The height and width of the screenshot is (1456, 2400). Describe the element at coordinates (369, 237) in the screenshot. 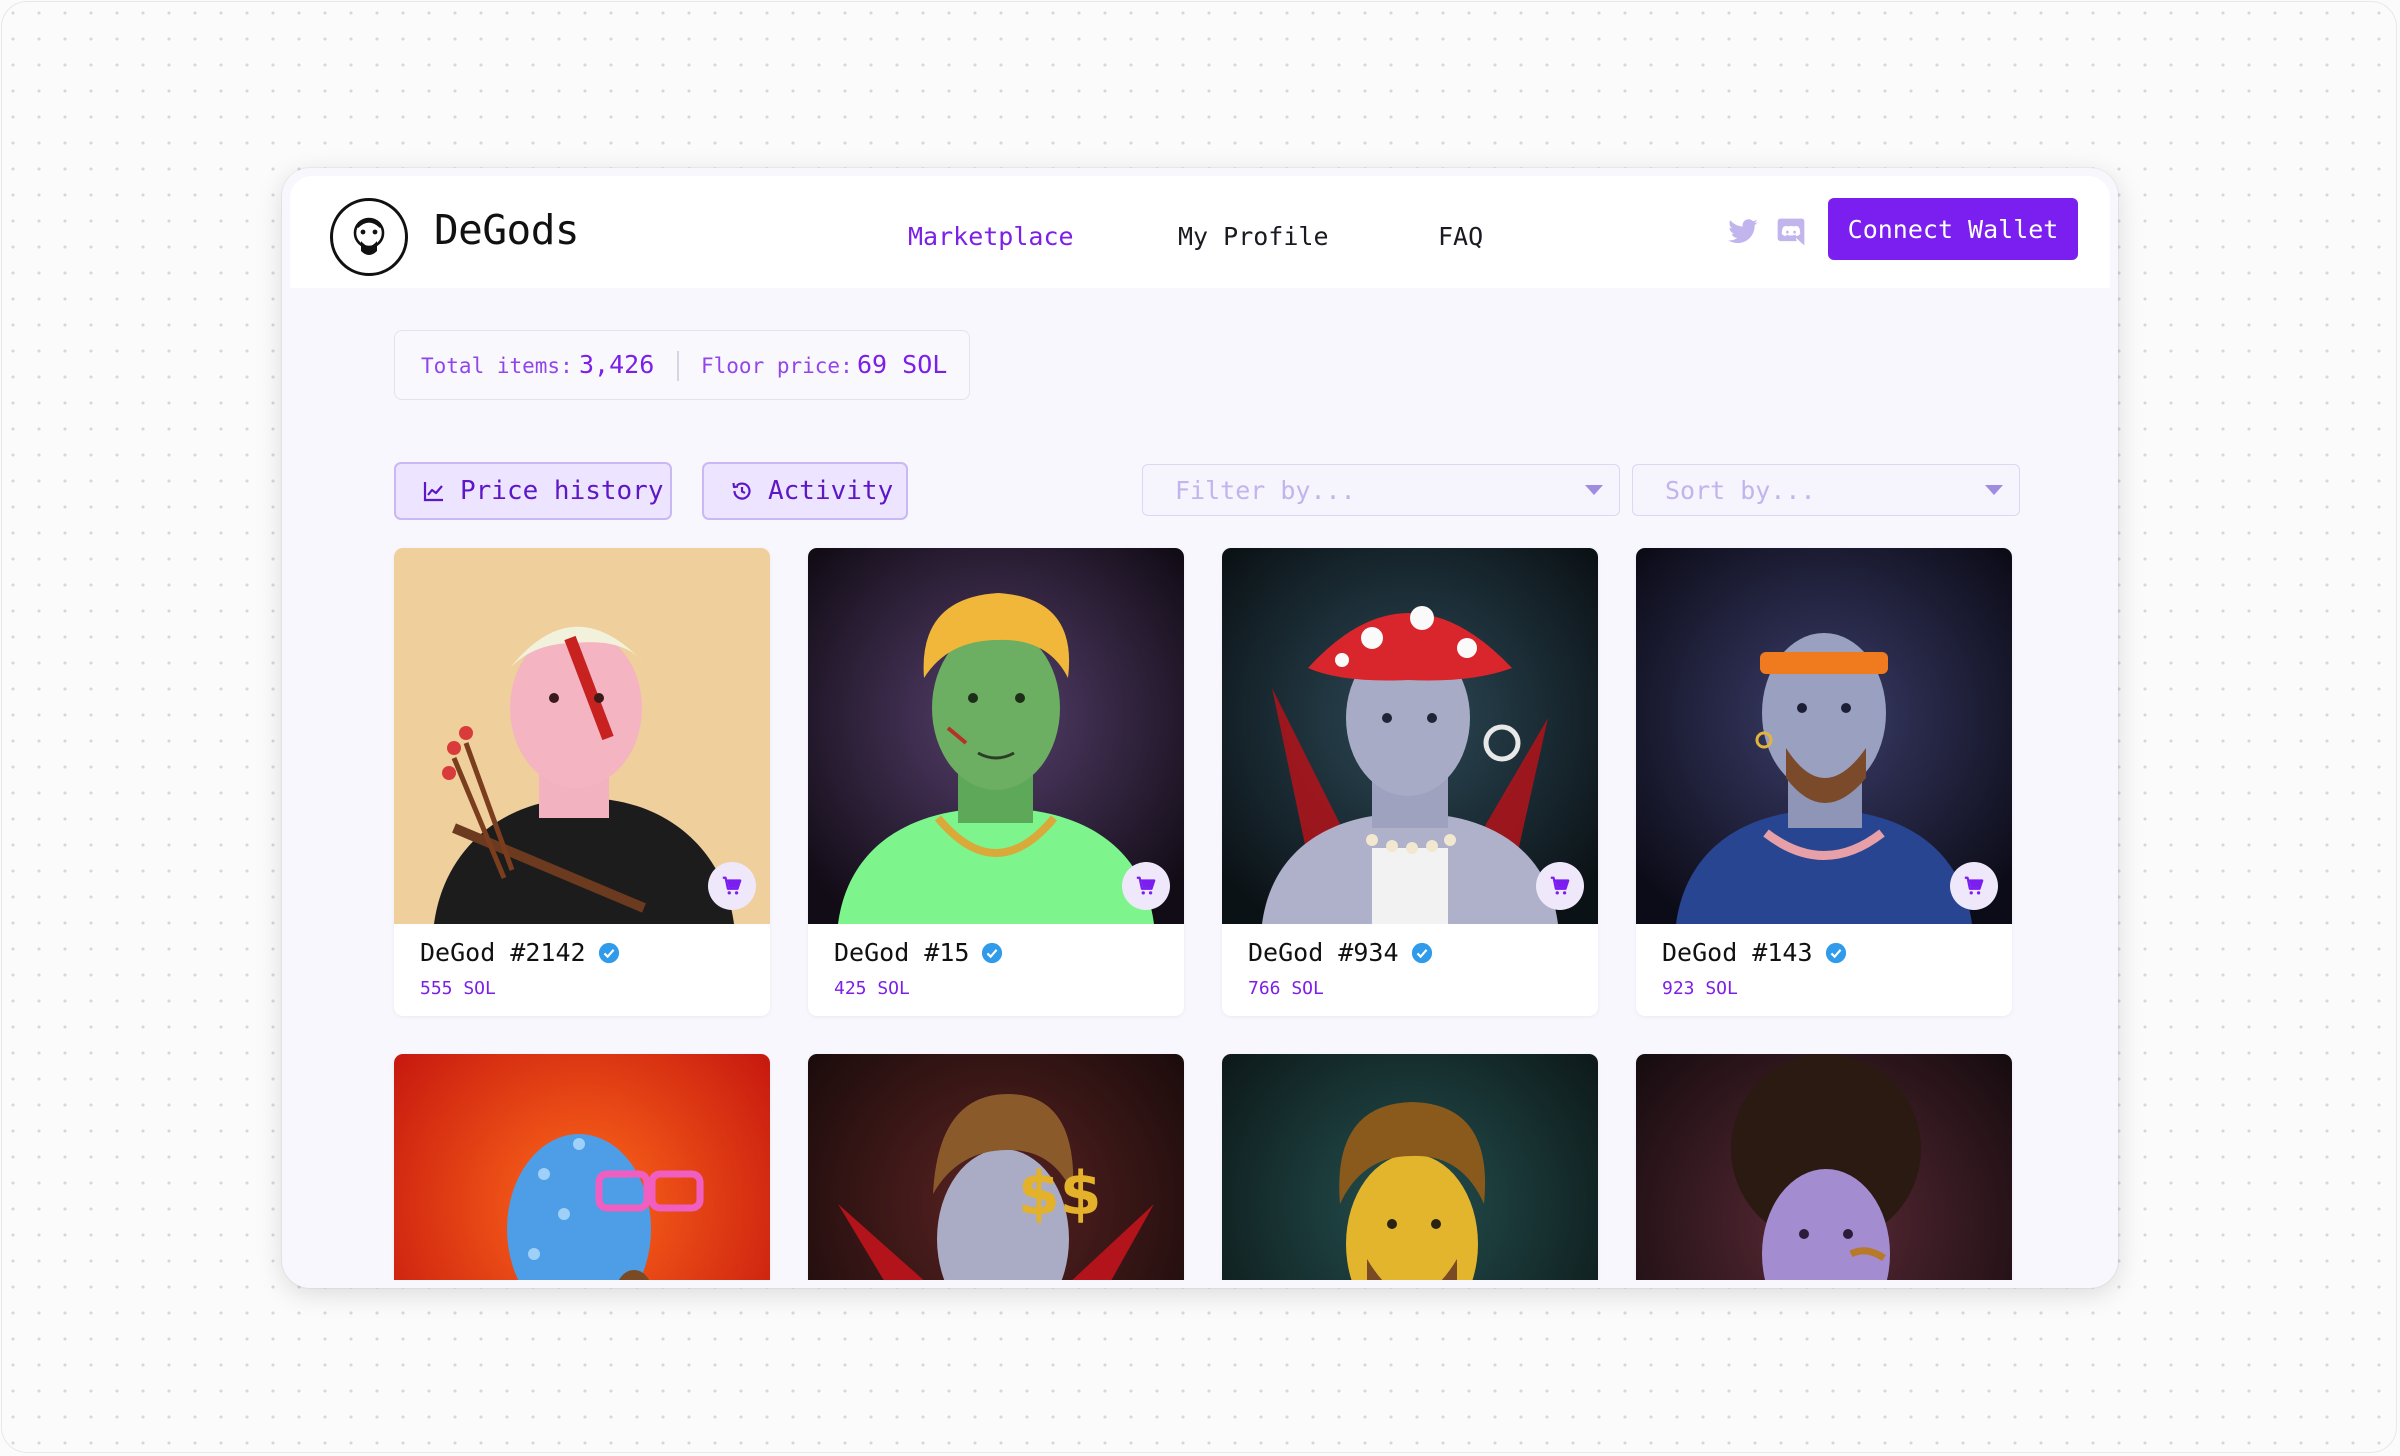

I see `degods-logo-icon` at that location.